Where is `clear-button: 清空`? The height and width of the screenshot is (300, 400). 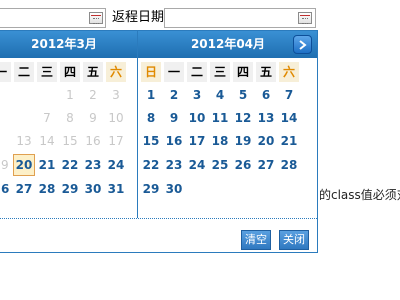
clear-button: 清空 is located at coordinates (256, 240).